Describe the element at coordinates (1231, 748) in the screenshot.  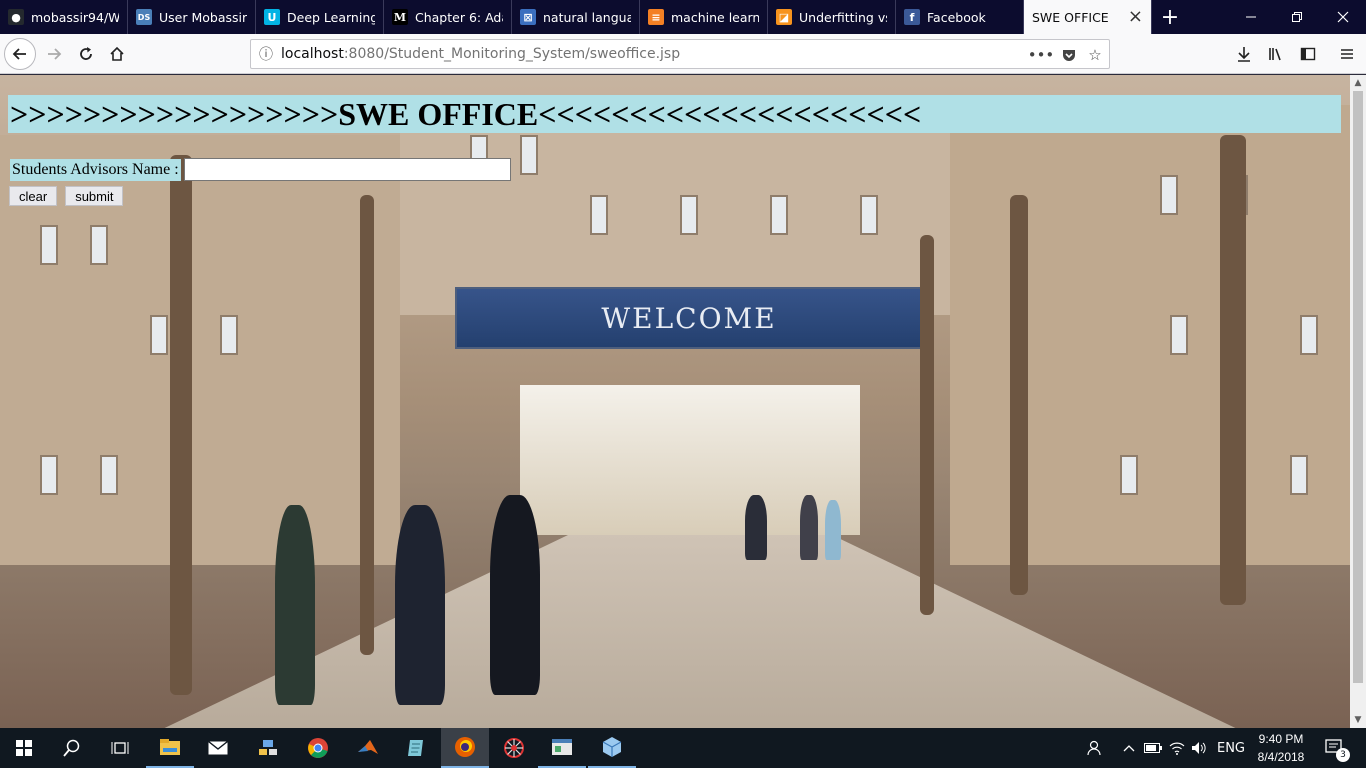
I see `language-indicator: ENG` at that location.